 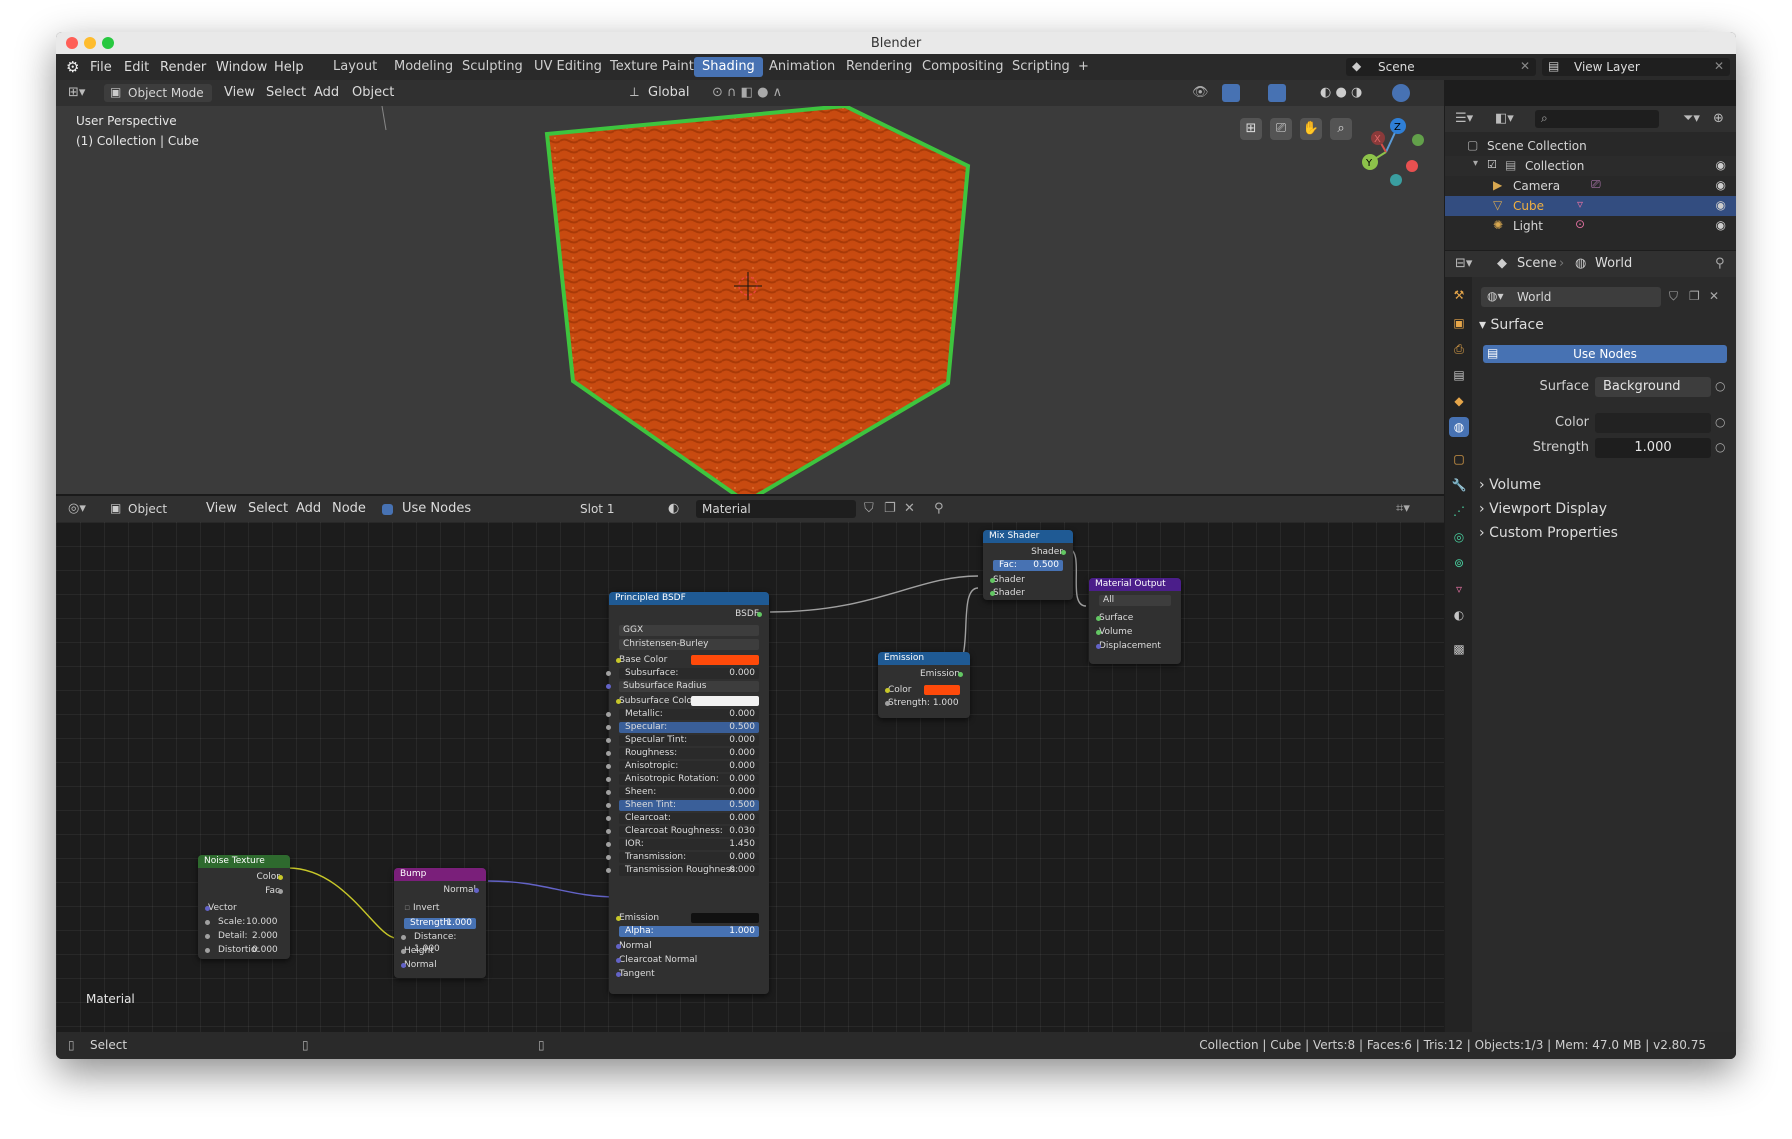 What do you see at coordinates (1391, 152) in the screenshot?
I see `navigation-gizmo: Z Y X` at bounding box center [1391, 152].